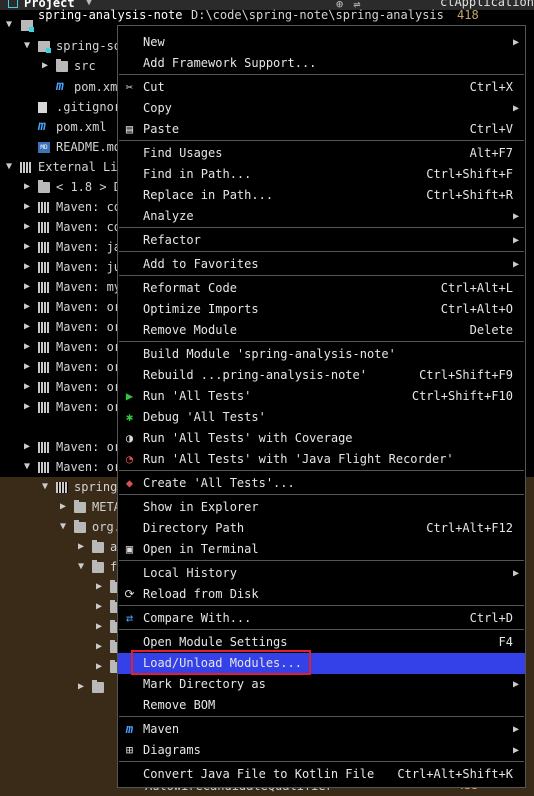 This screenshot has width=534, height=796. What do you see at coordinates (321, 240) in the screenshot?
I see `menu-item-refactor: Refactor ▶` at bounding box center [321, 240].